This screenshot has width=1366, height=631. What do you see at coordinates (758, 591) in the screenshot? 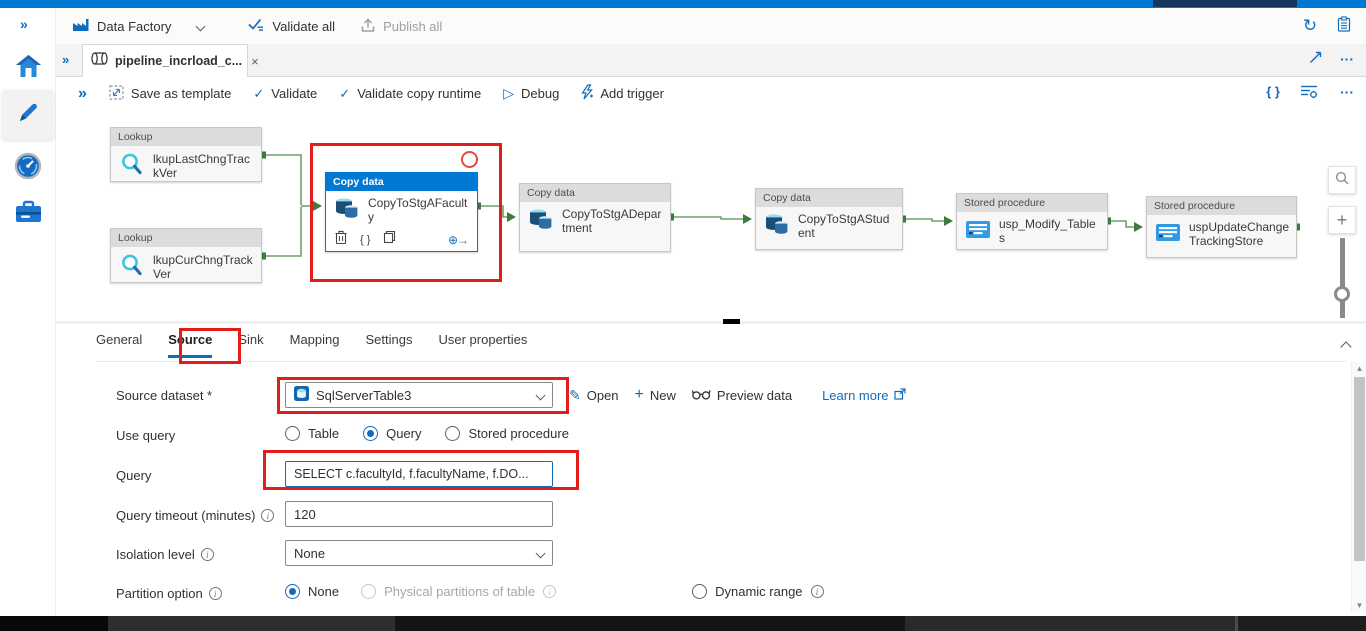
I see `partition-dynamic-radio: Dynamic range i` at bounding box center [758, 591].